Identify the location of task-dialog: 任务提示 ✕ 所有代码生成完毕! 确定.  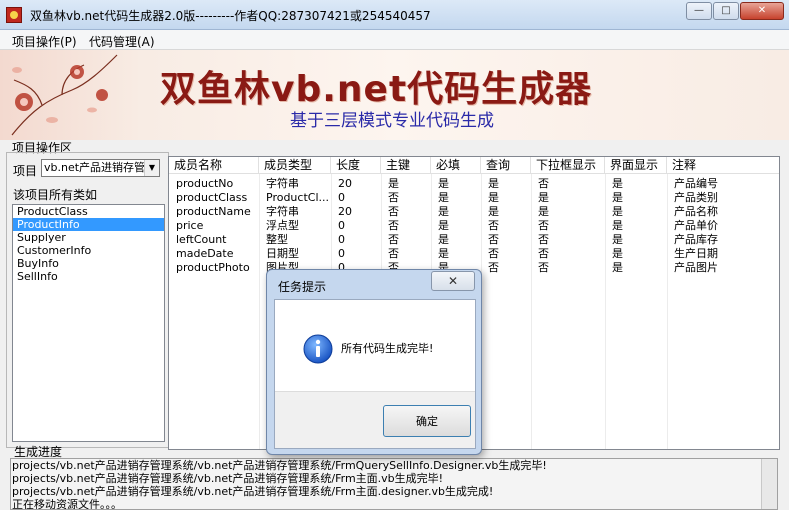
(374, 362).